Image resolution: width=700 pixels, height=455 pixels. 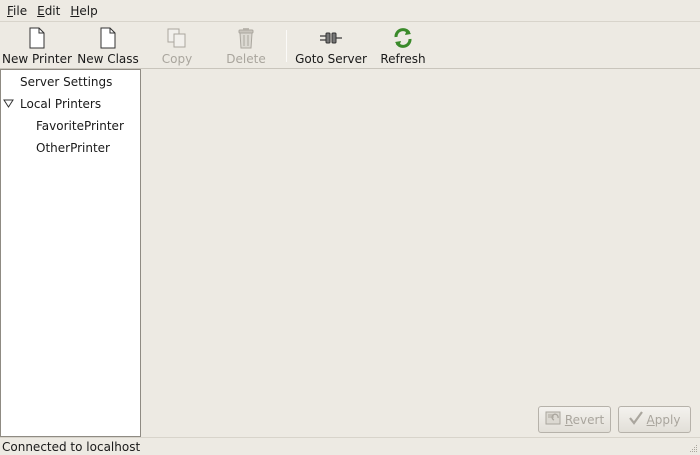 I want to click on trash-icon, so click(x=246, y=38).